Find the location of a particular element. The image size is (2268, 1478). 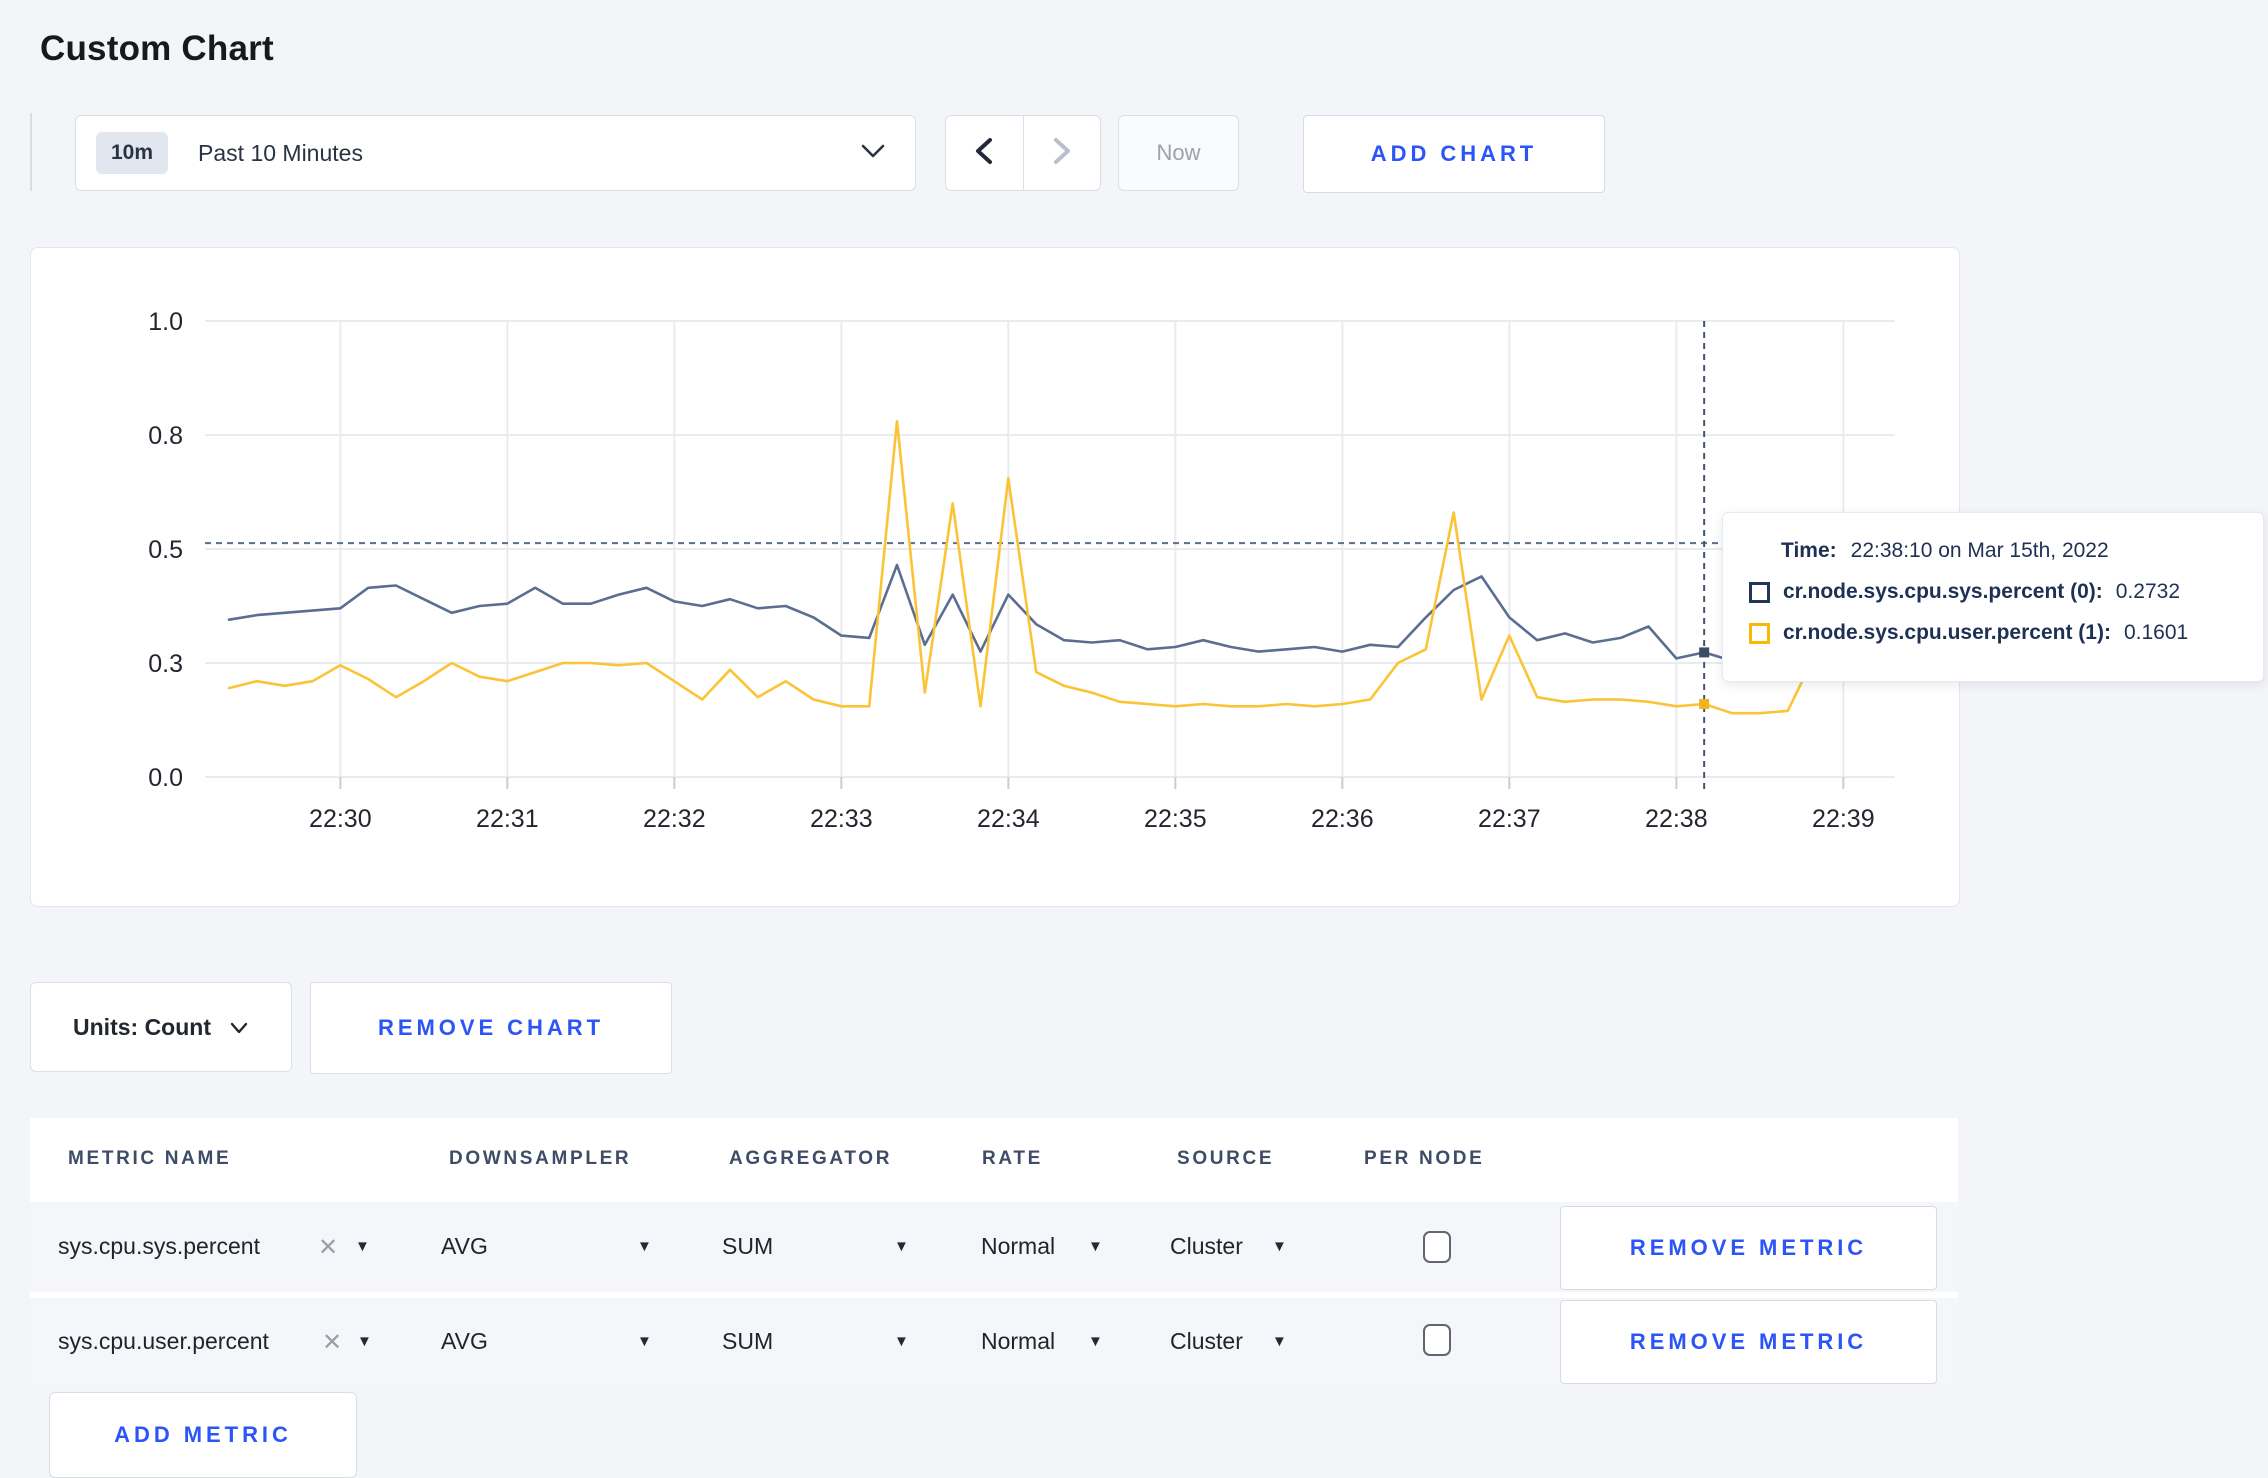

add-chart-button: ADD CHART is located at coordinates (1454, 154).